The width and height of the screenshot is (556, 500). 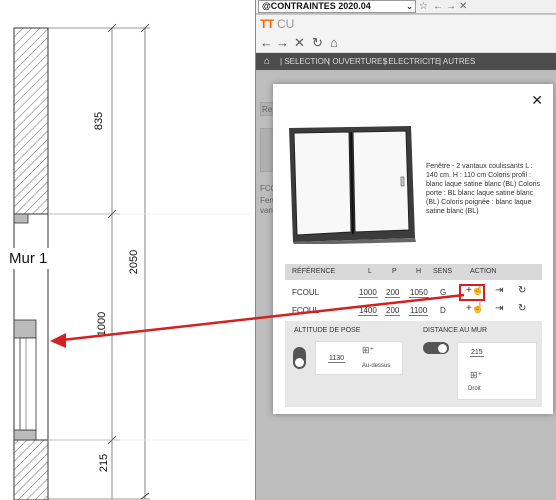 I want to click on menu-item-autres-label: AUTRES, so click(x=459, y=61).